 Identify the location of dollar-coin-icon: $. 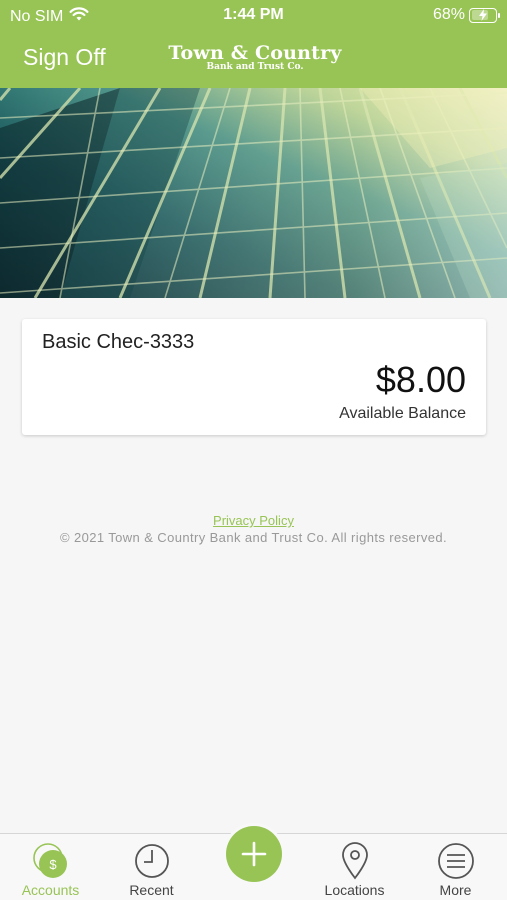
(51, 863).